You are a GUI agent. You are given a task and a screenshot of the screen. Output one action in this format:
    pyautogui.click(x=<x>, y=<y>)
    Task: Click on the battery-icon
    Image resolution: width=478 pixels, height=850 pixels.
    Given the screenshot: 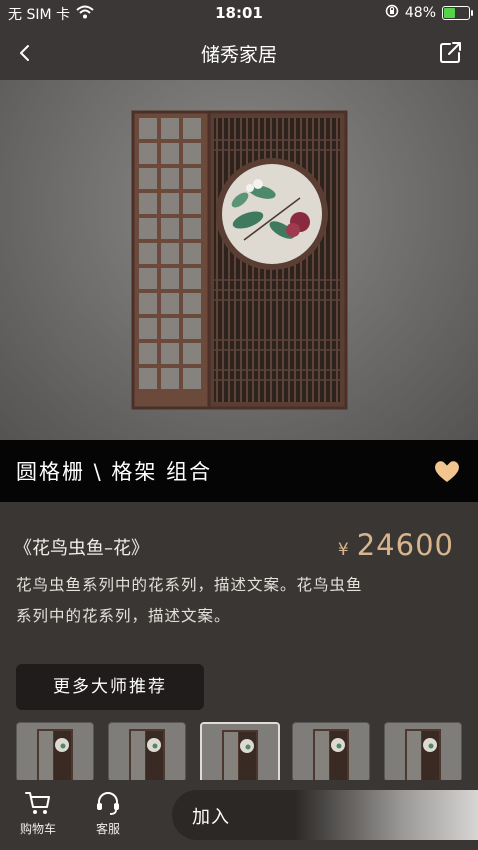 What is the action you would take?
    pyautogui.click(x=457, y=13)
    